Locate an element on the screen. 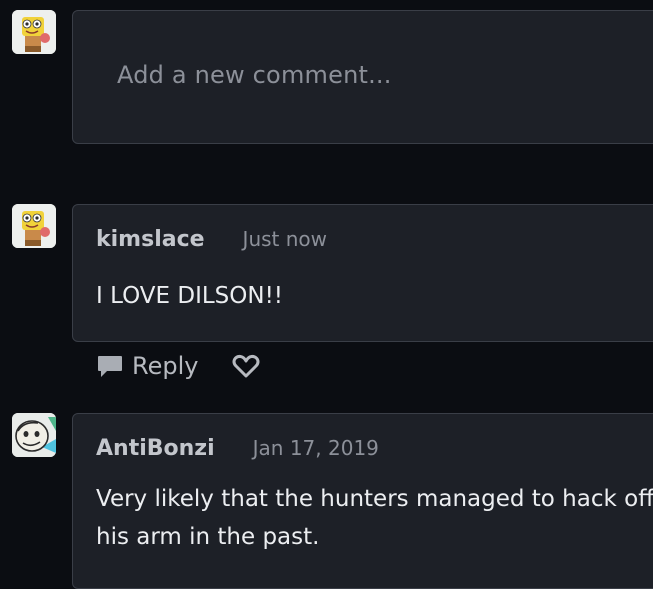 Image resolution: width=653 pixels, height=589 pixels. comment-timestamp: Jan 17, 2019 is located at coordinates (316, 448).